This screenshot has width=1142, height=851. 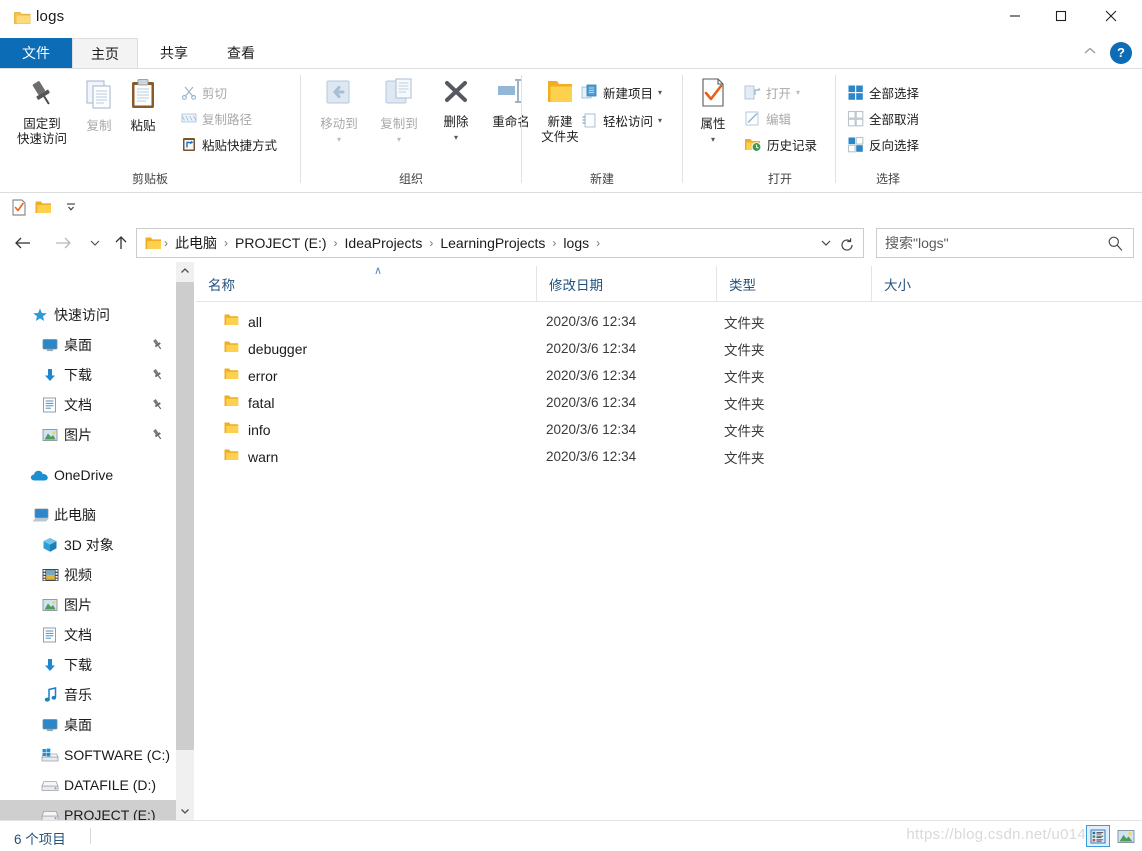 I want to click on chevron-down-icon, so click(x=95, y=243).